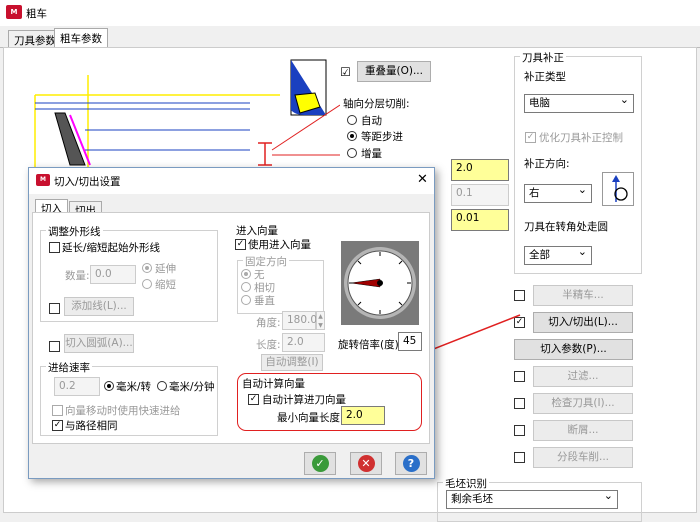 The height and width of the screenshot is (522, 700). I want to click on axial-equal-radio, so click(352, 136).